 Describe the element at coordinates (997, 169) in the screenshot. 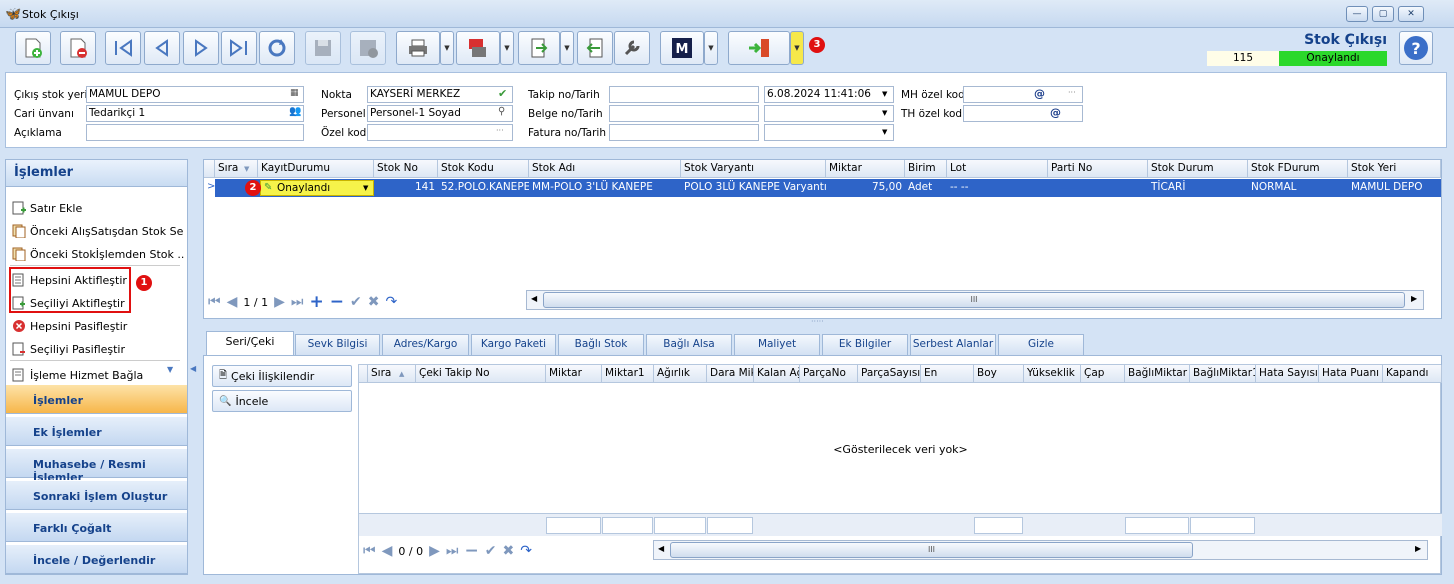

I see `col-lot: Lot` at that location.